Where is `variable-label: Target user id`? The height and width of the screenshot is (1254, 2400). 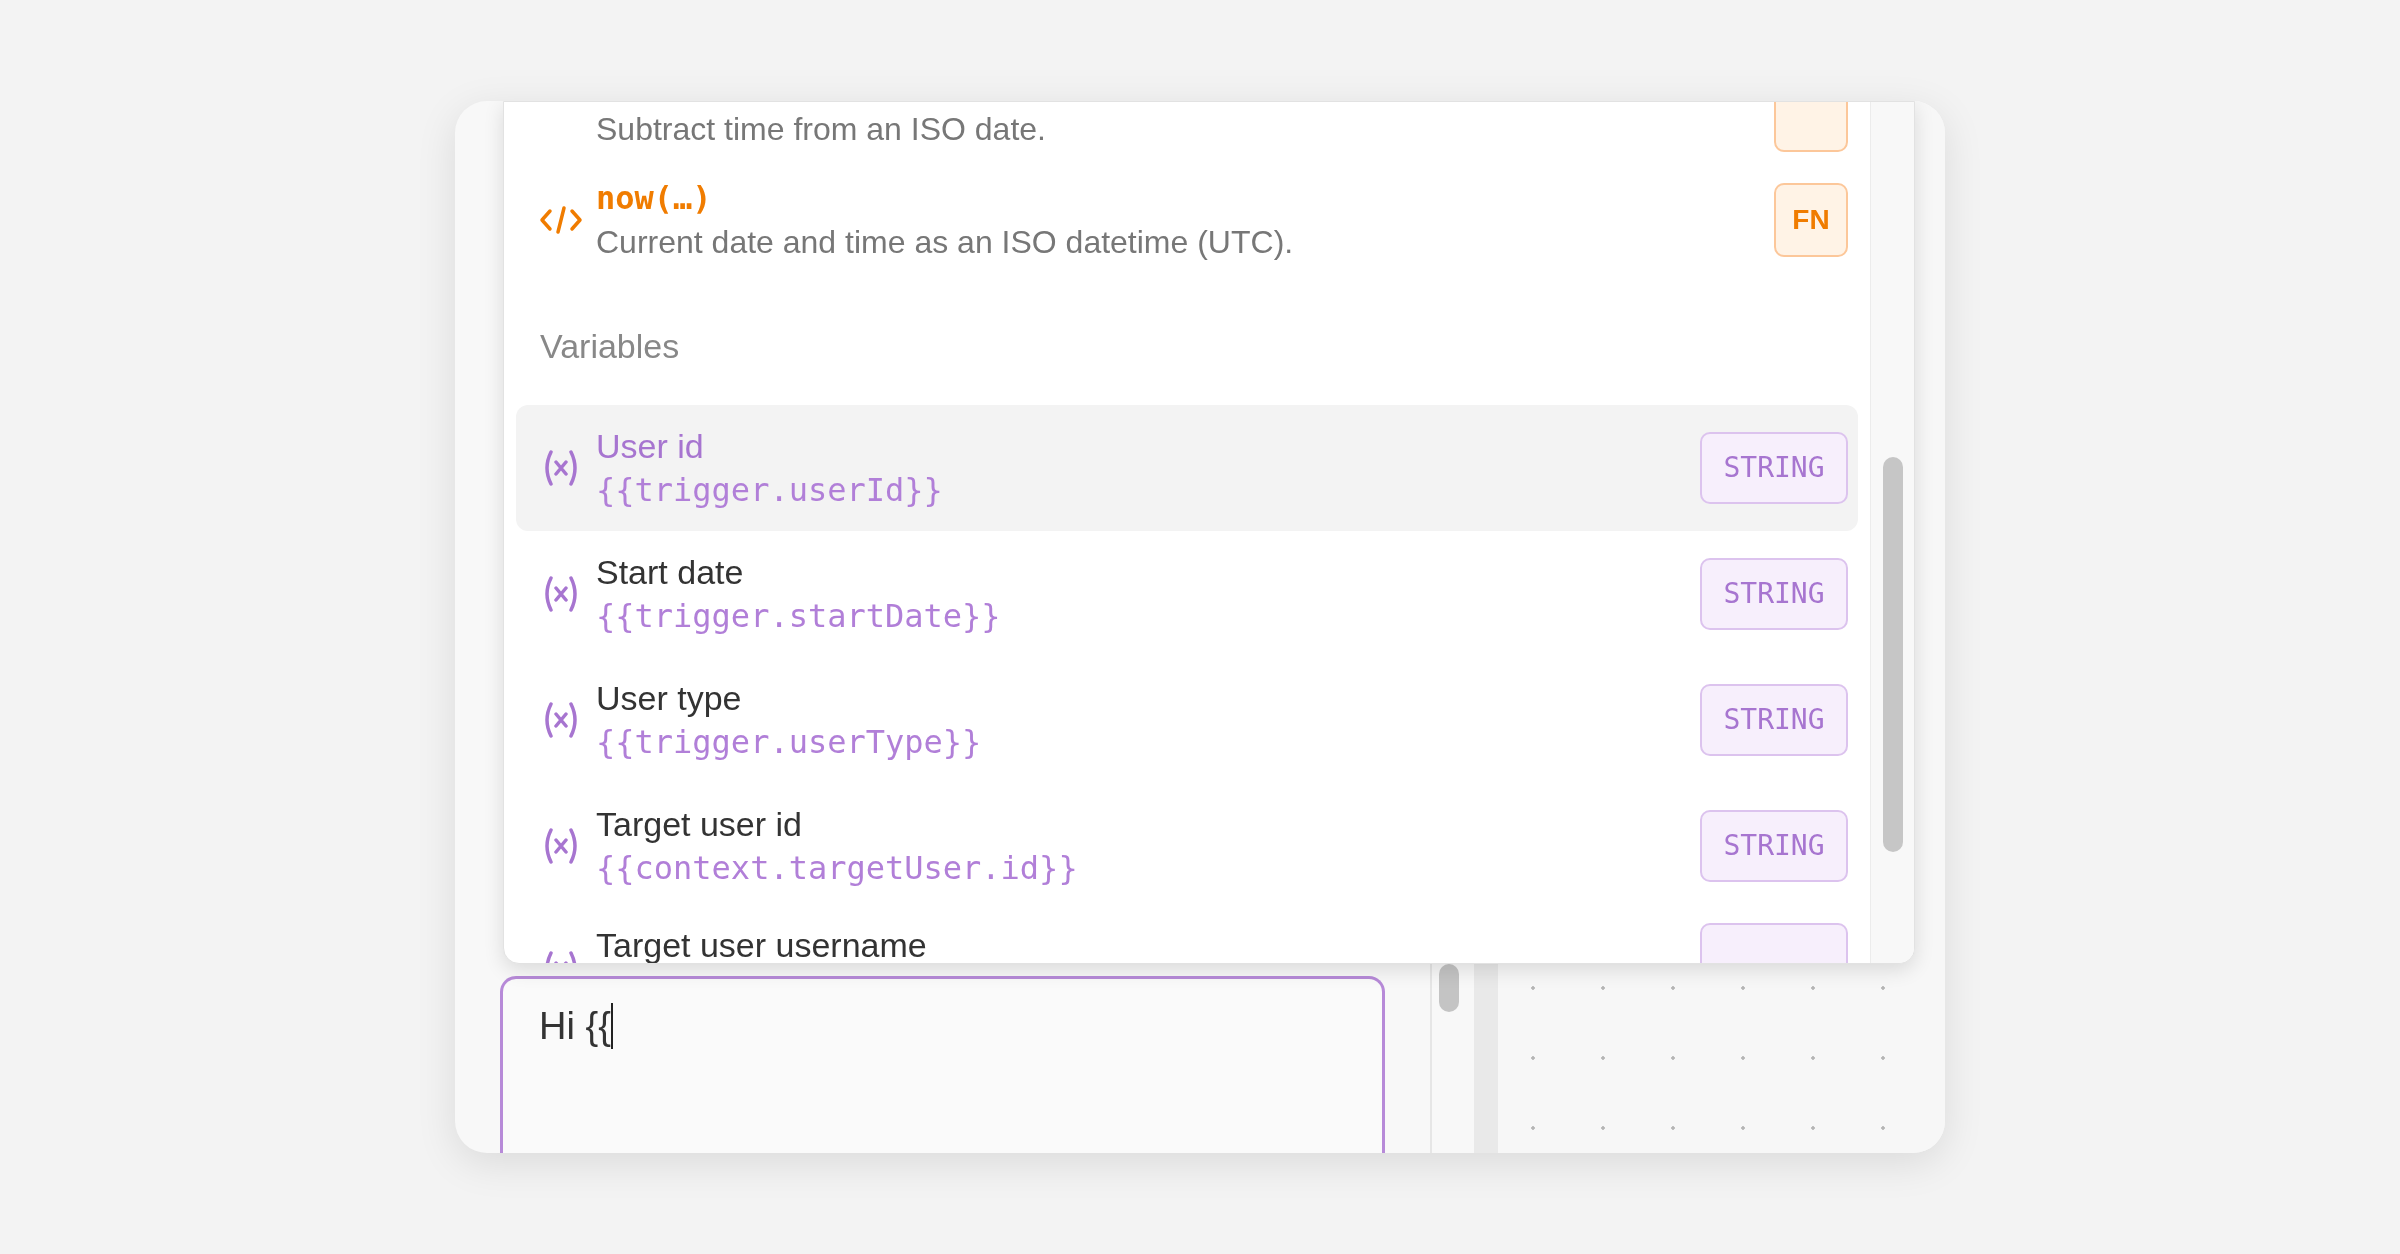 variable-label: Target user id is located at coordinates (699, 824).